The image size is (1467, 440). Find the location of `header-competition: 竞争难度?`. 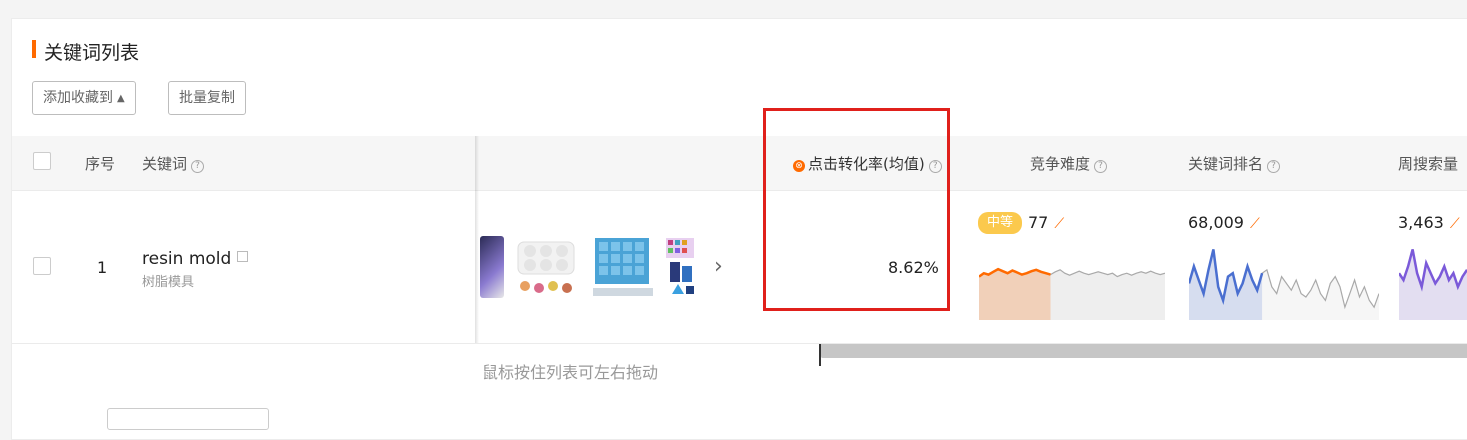

header-competition: 竞争难度? is located at coordinates (1069, 163).